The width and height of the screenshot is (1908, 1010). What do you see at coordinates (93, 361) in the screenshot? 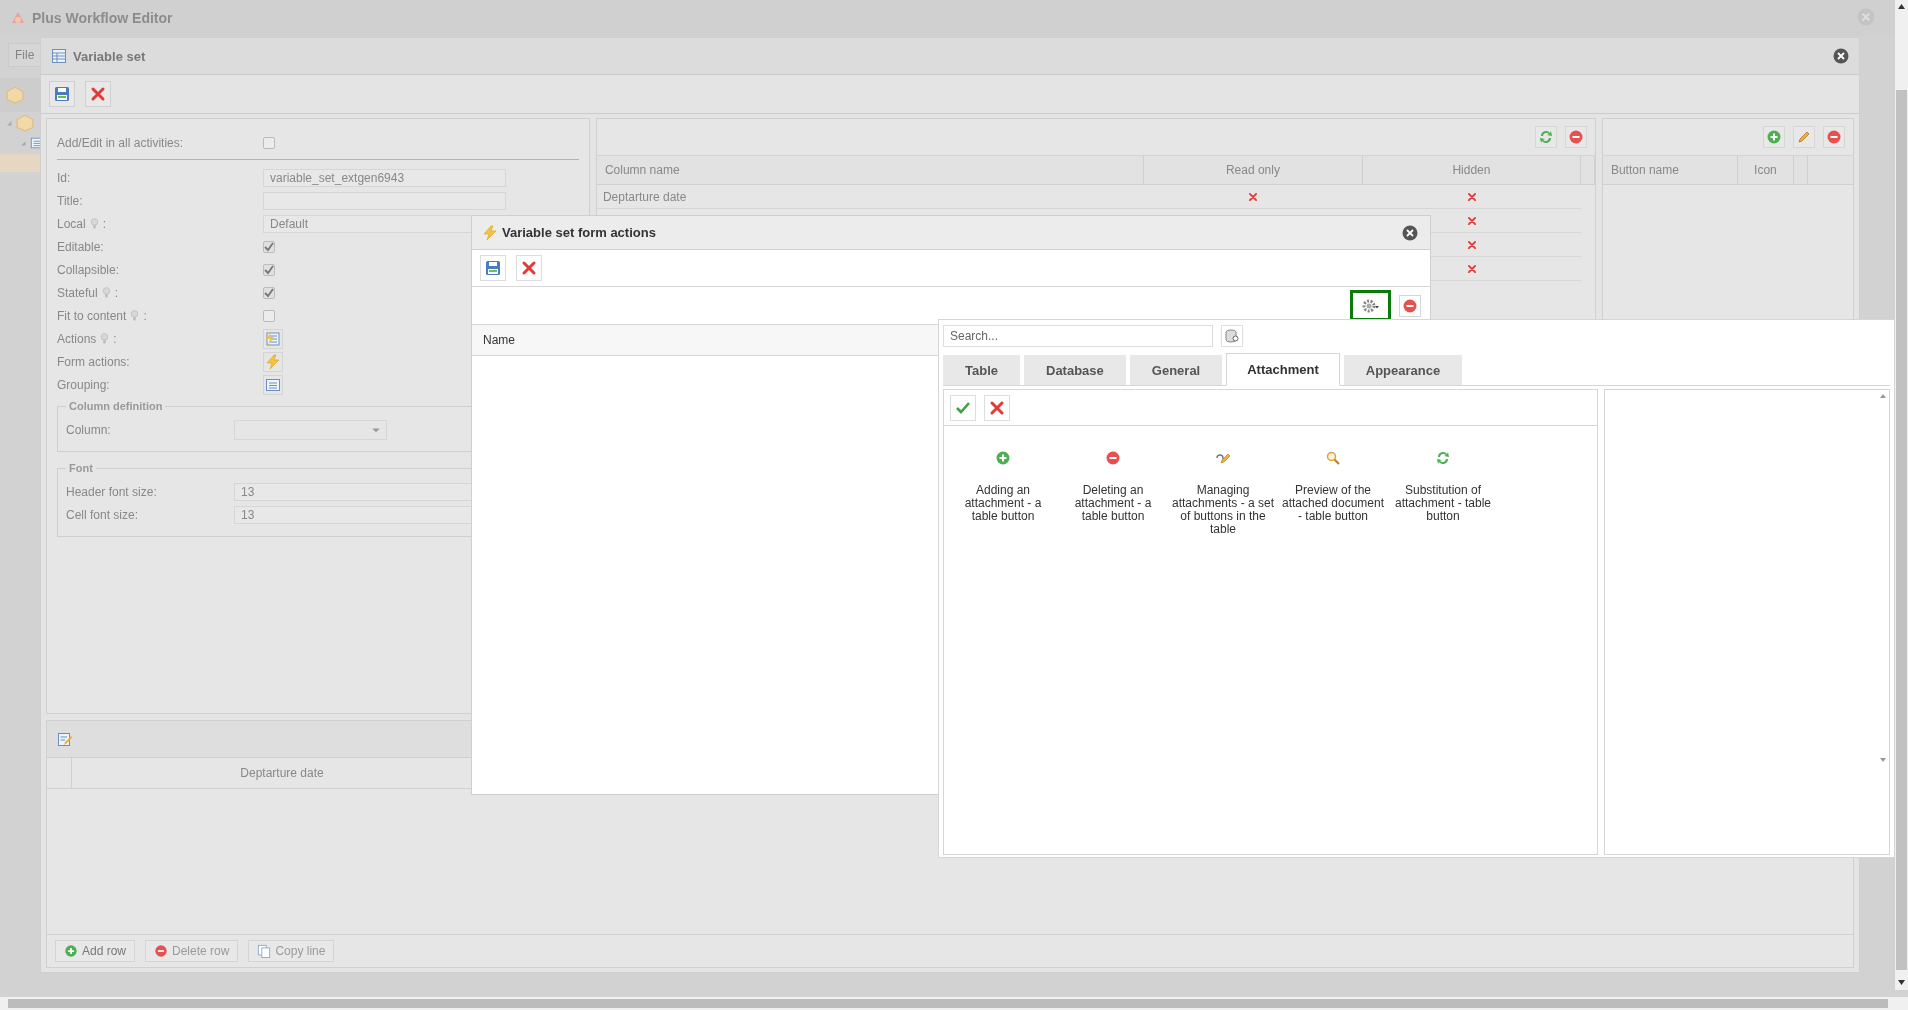
I see `field-label: Form actions:` at bounding box center [93, 361].